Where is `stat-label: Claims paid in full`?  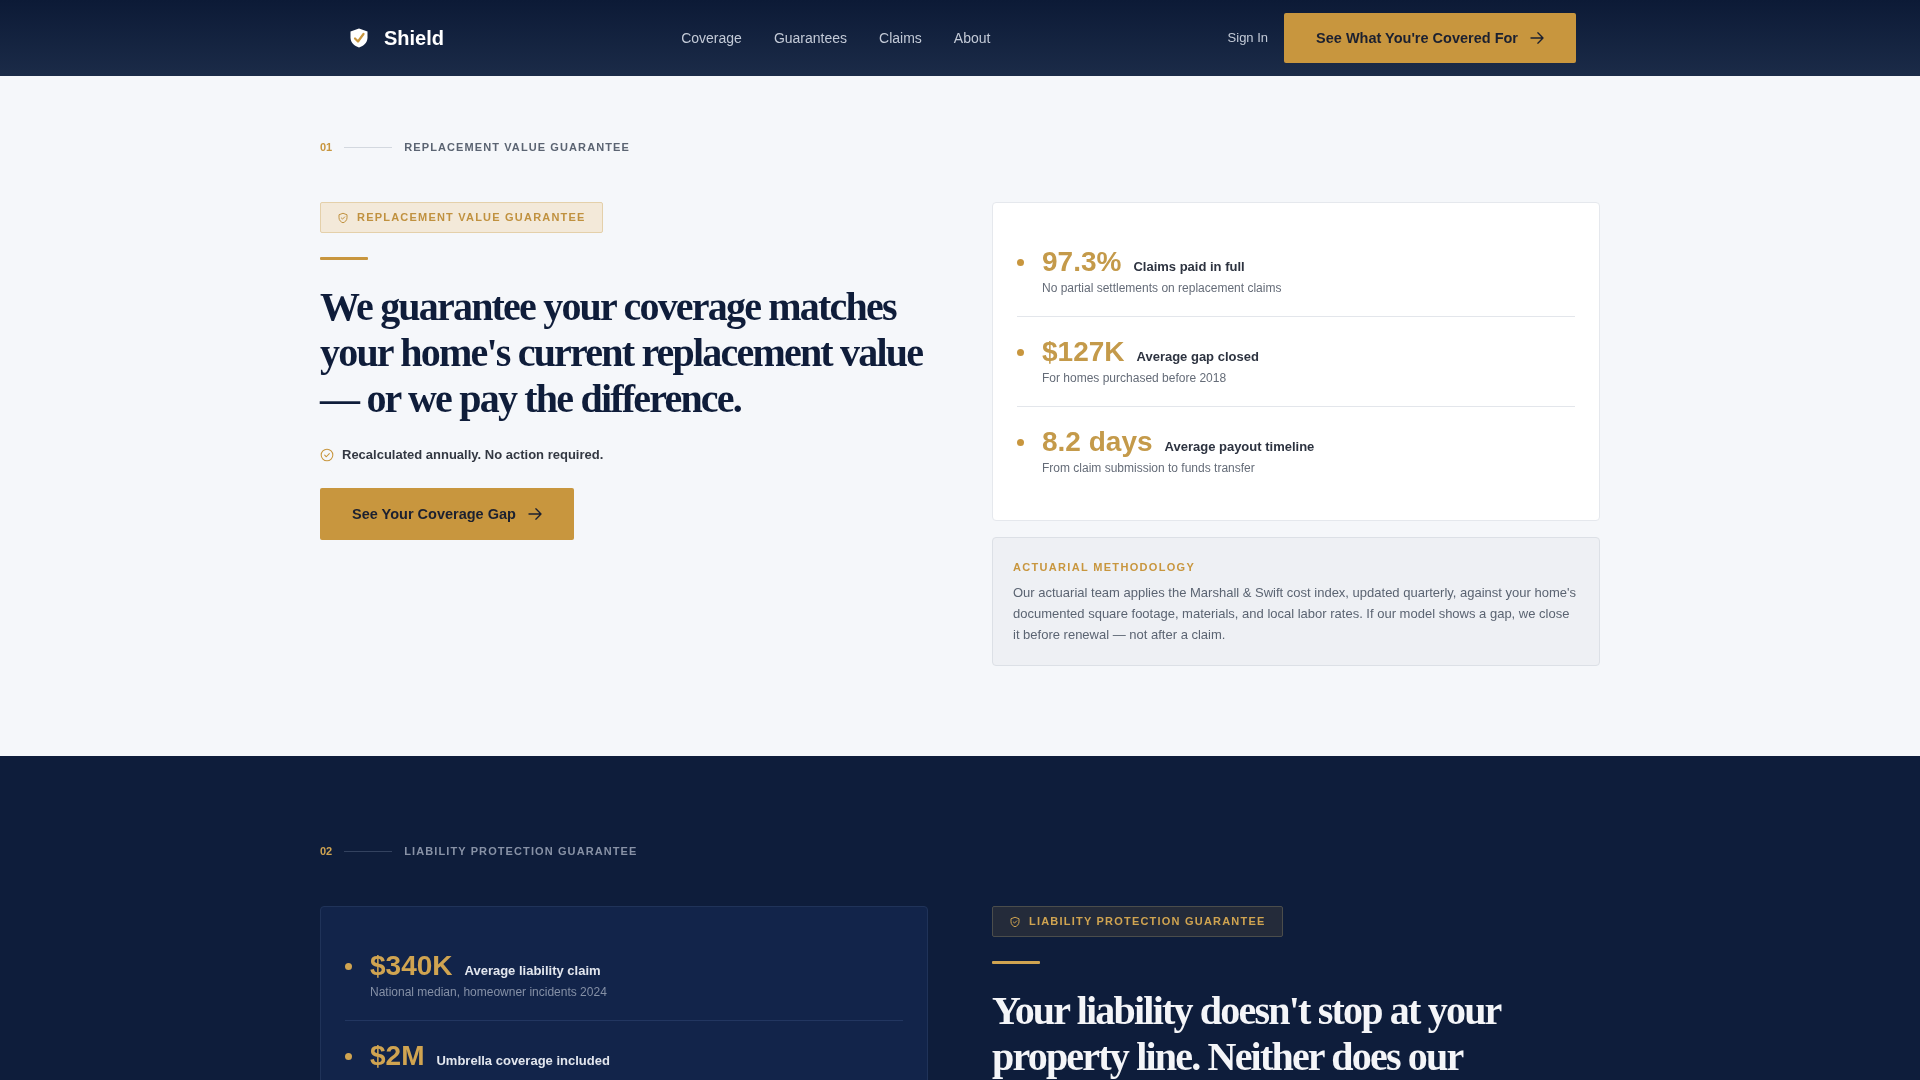
stat-label: Claims paid in full is located at coordinates (1189, 267).